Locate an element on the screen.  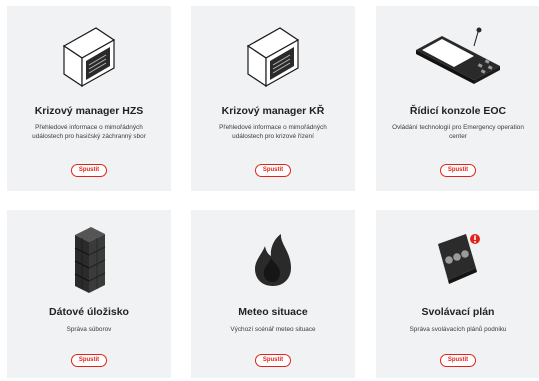
fire-icon is located at coordinates (273, 260).